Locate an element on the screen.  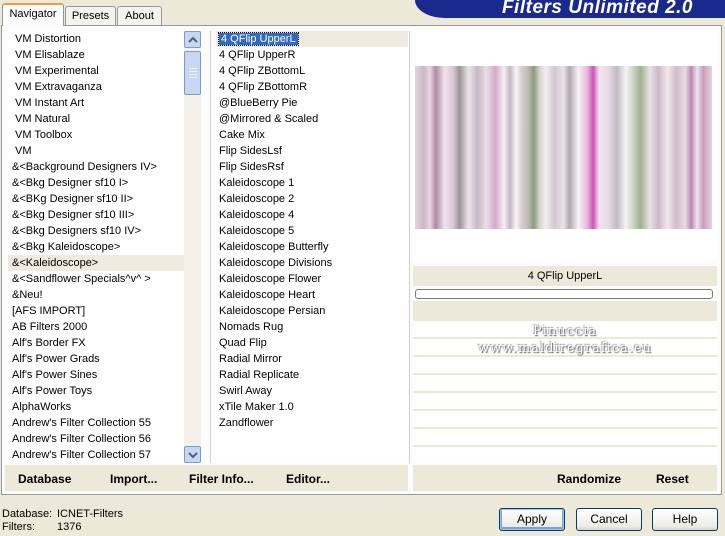
tab-navigator: Navigator is located at coordinates (33, 14).